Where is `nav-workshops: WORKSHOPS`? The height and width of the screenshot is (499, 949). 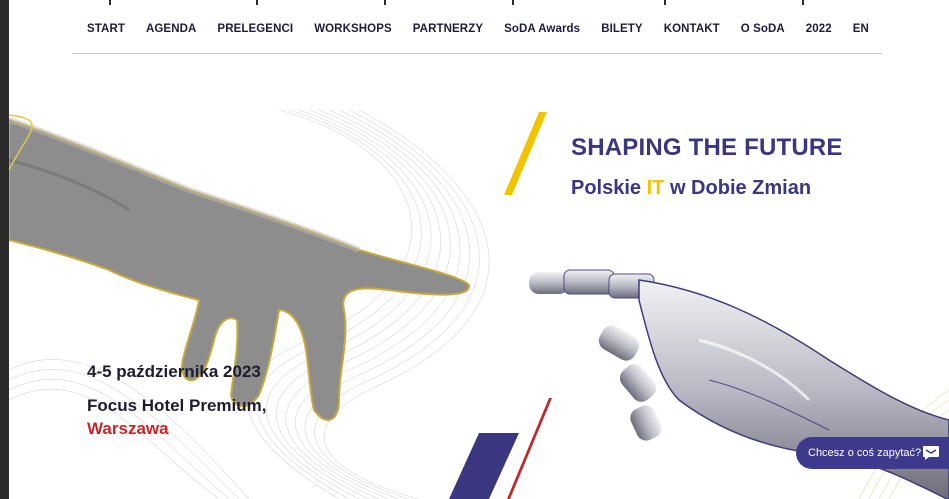 nav-workshops: WORKSHOPS is located at coordinates (353, 29).